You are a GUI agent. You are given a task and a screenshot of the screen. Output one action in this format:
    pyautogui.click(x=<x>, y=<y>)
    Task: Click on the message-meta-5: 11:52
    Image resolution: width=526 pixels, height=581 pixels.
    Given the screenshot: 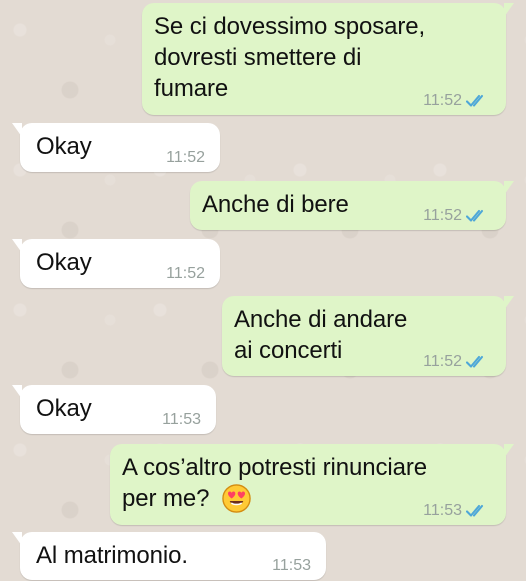 What is the action you would take?
    pyautogui.click(x=455, y=362)
    